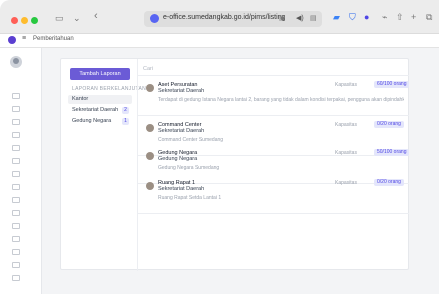 The width and height of the screenshot is (439, 294). What do you see at coordinates (384, 17) in the screenshot?
I see `share-link-icon: ⌁` at bounding box center [384, 17].